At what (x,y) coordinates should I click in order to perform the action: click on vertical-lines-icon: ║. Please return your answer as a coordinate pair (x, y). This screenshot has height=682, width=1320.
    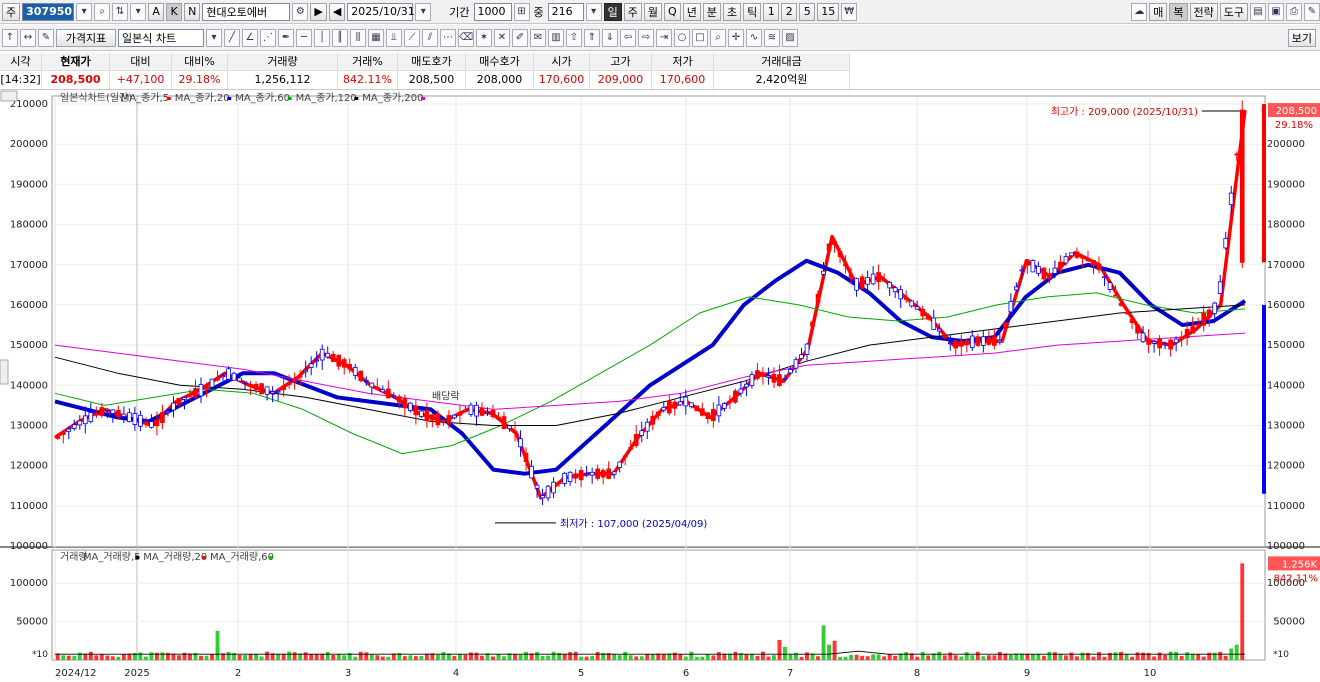
    Looking at the image, I should click on (340, 37).